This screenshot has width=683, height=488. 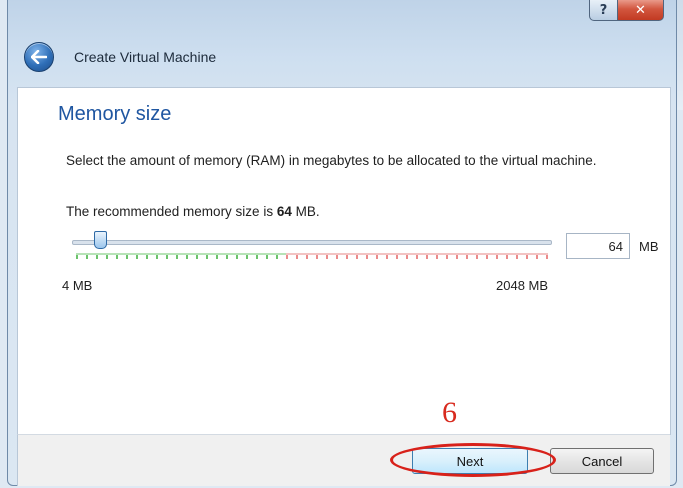 What do you see at coordinates (181, 256) in the screenshot?
I see `slider-safe-range` at bounding box center [181, 256].